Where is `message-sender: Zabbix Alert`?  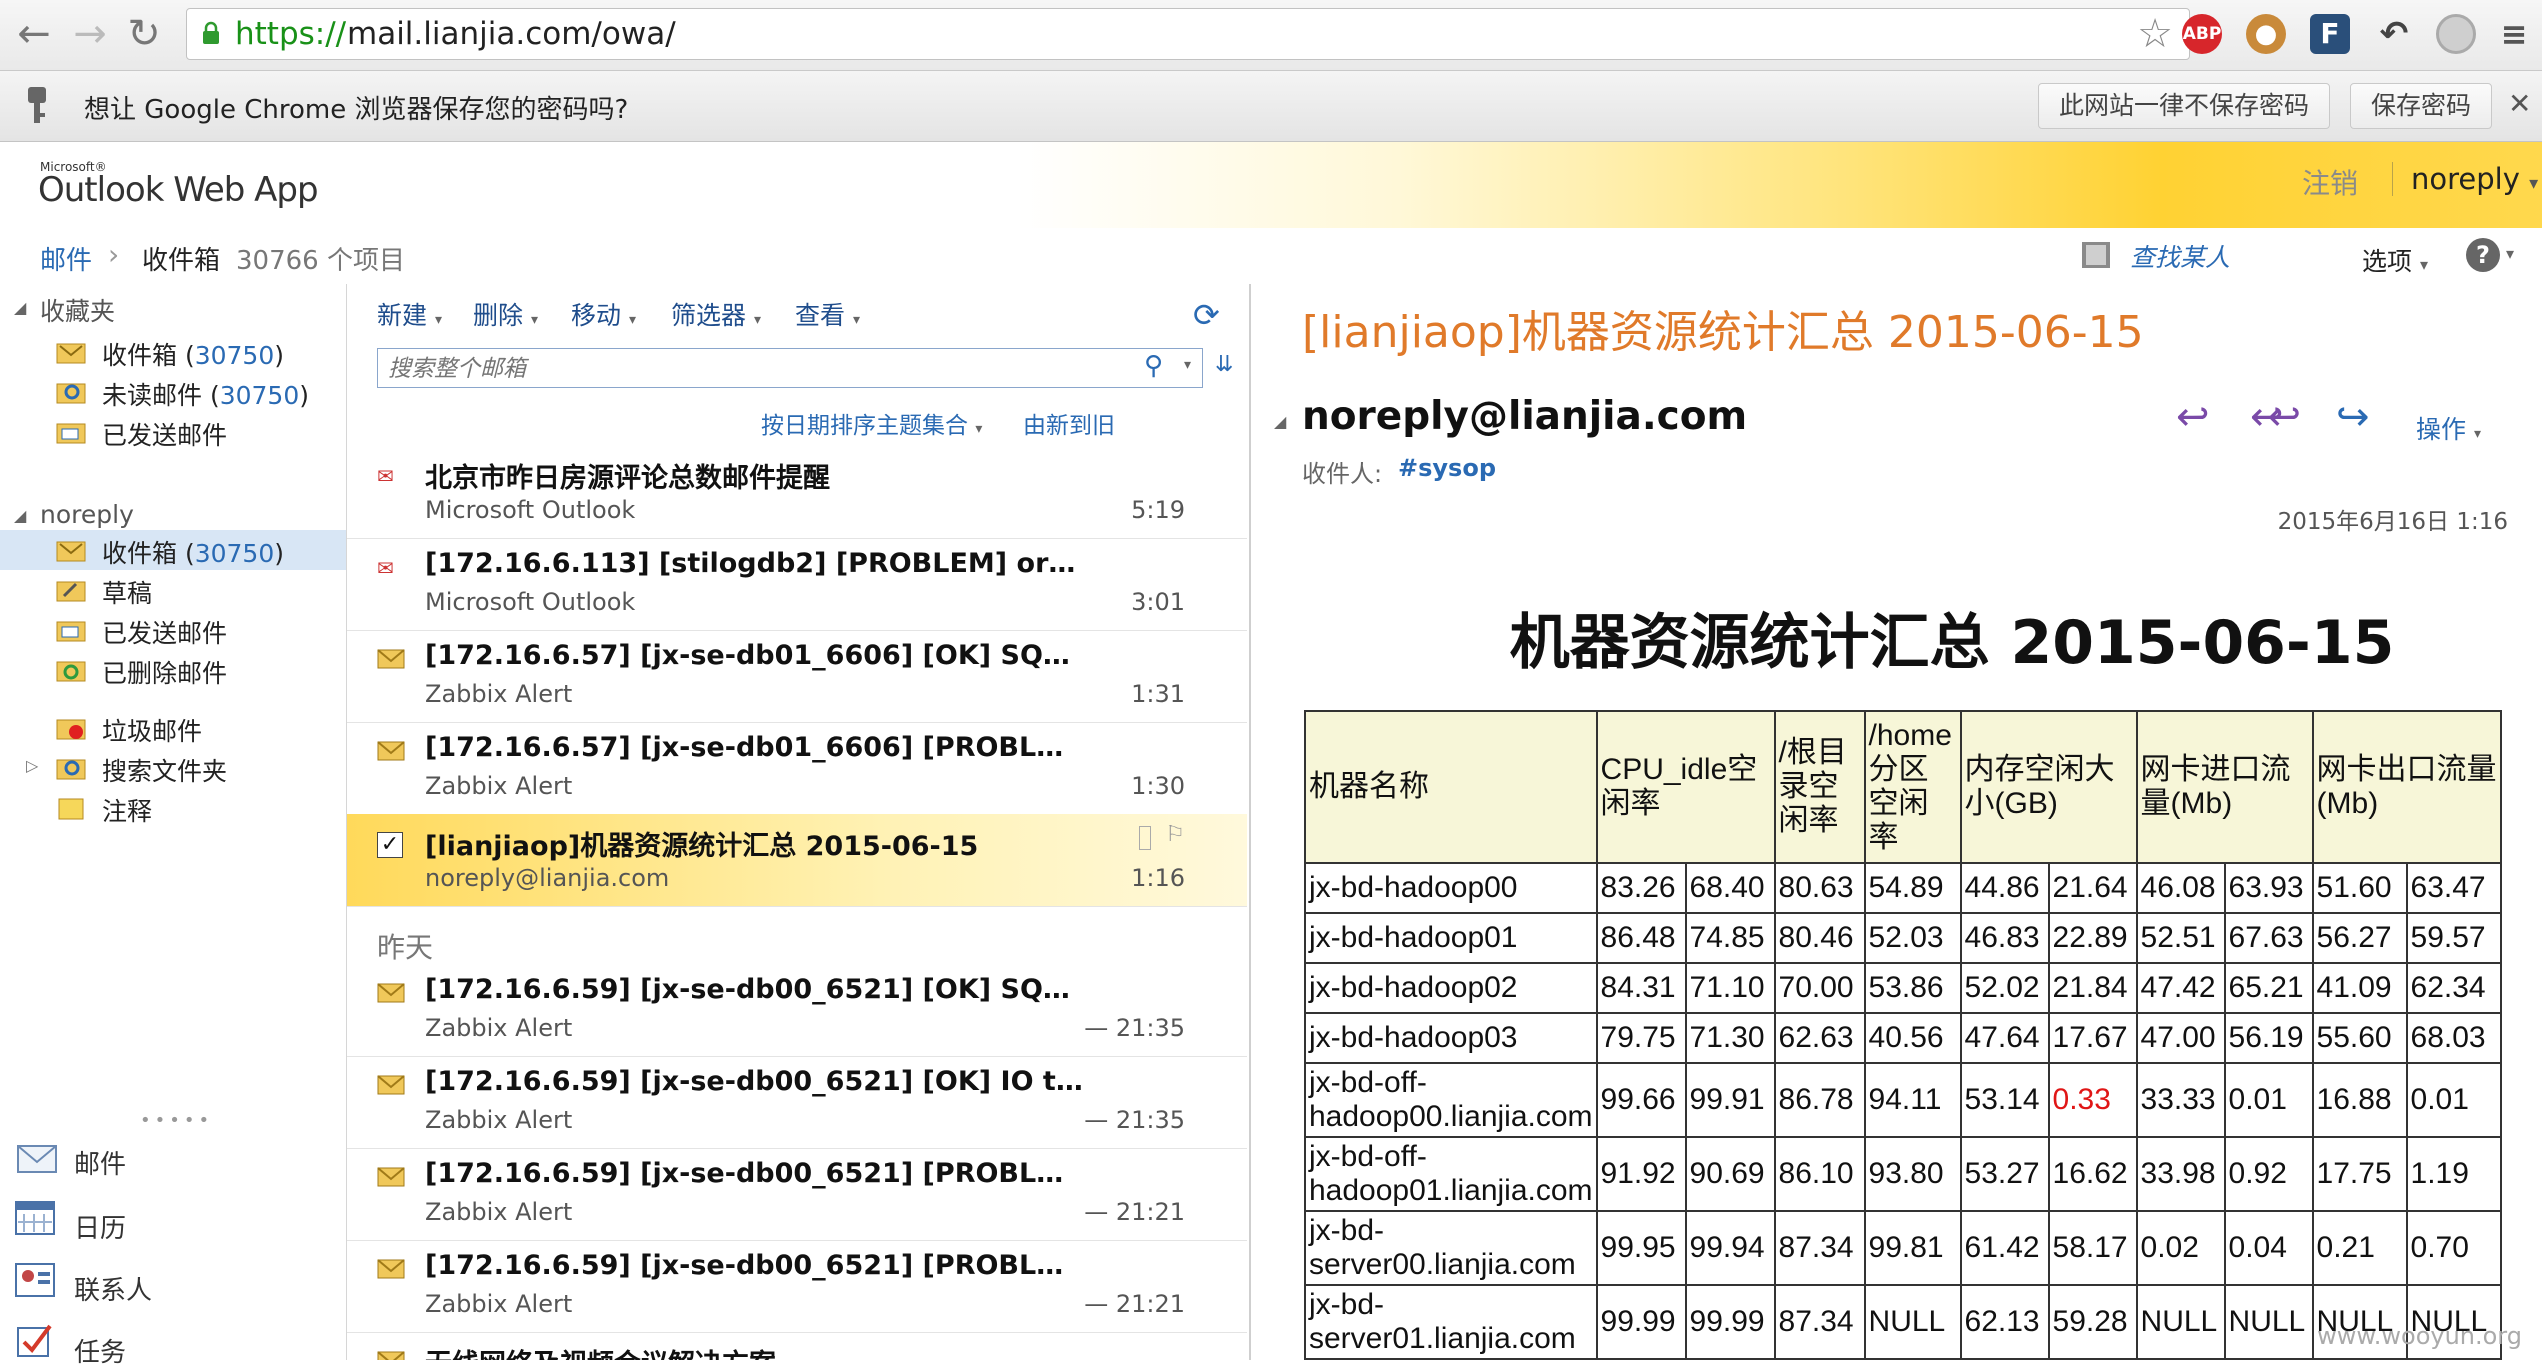 message-sender: Zabbix Alert is located at coordinates (499, 1212).